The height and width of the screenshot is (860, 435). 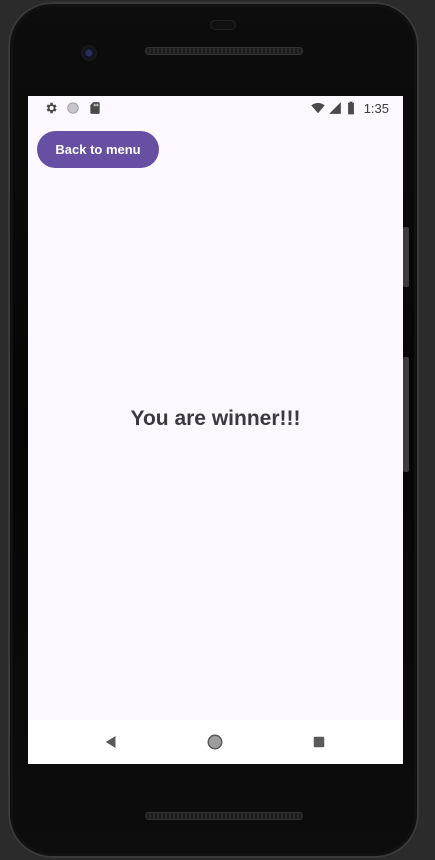 I want to click on gear-icon, so click(x=51, y=108).